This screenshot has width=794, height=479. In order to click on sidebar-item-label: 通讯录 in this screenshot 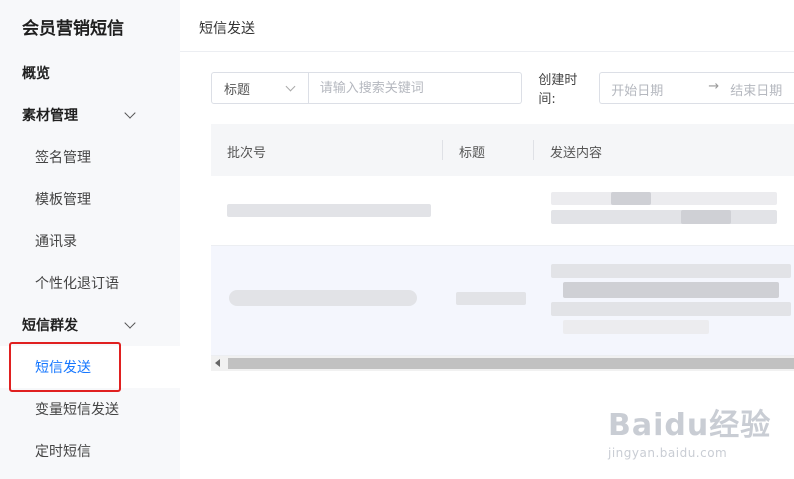, I will do `click(56, 242)`.